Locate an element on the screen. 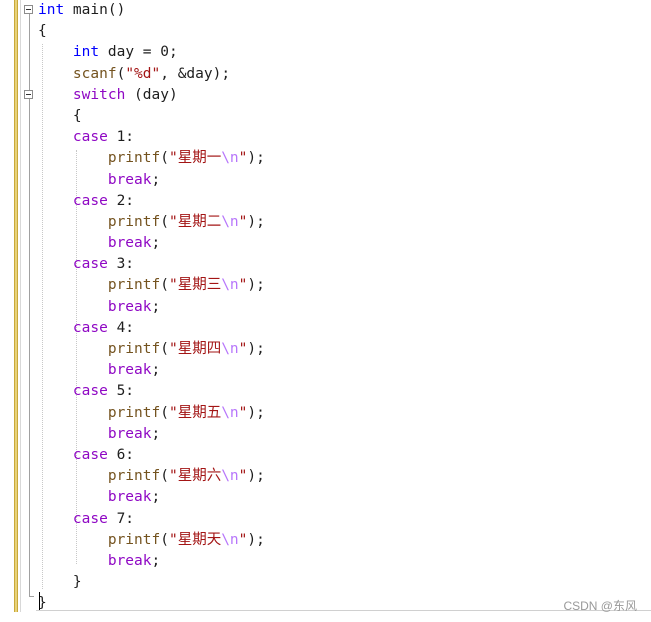  code-line: case 4: is located at coordinates (151, 328).